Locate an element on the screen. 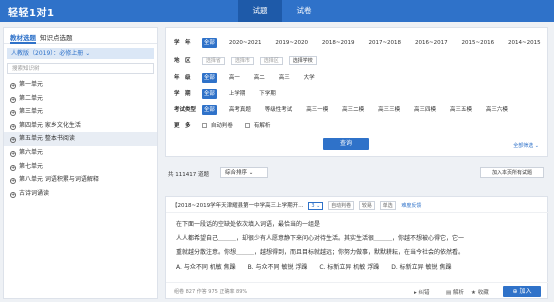 This screenshot has height=302, width=554. filter-label: 学 年 is located at coordinates (182, 43).